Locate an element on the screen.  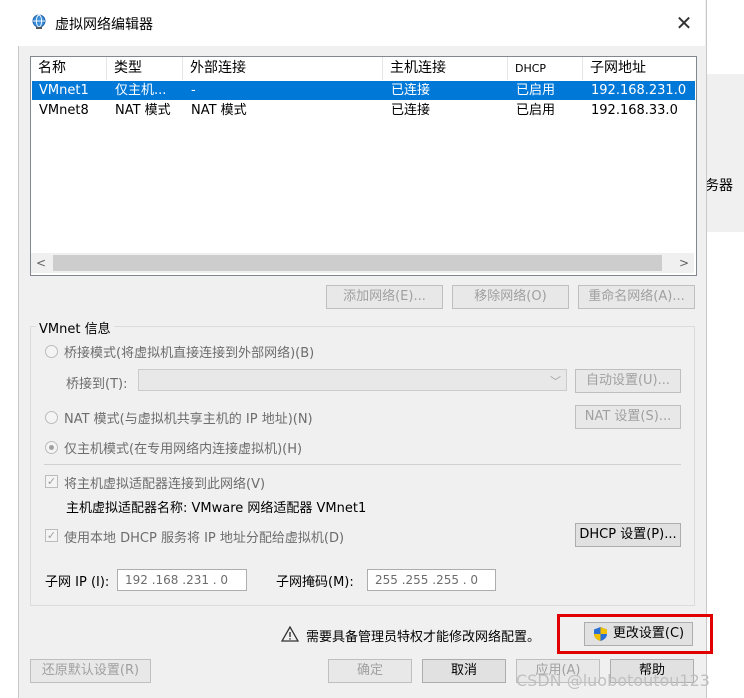
bridge-mode-radio is located at coordinates (51, 351).